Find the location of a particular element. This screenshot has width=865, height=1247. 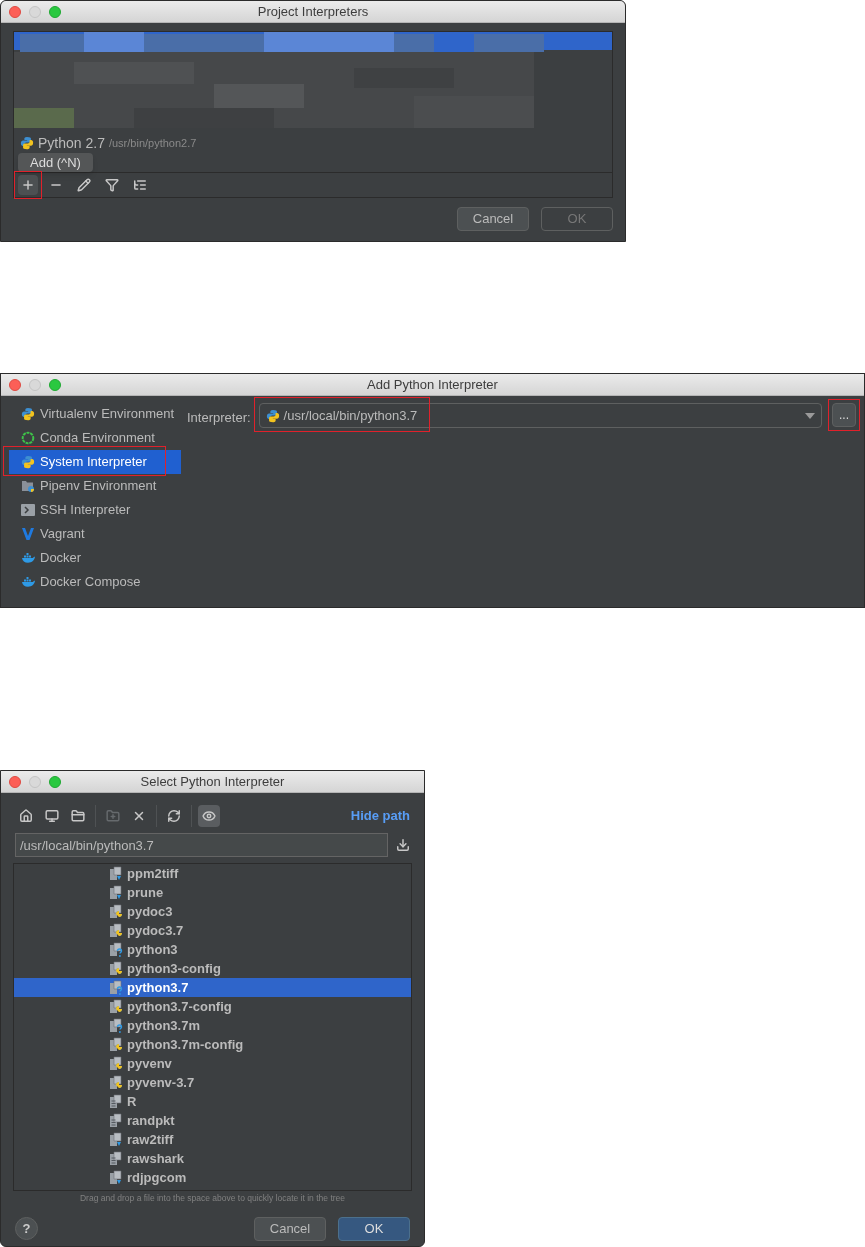

filter-icon is located at coordinates (112, 185).